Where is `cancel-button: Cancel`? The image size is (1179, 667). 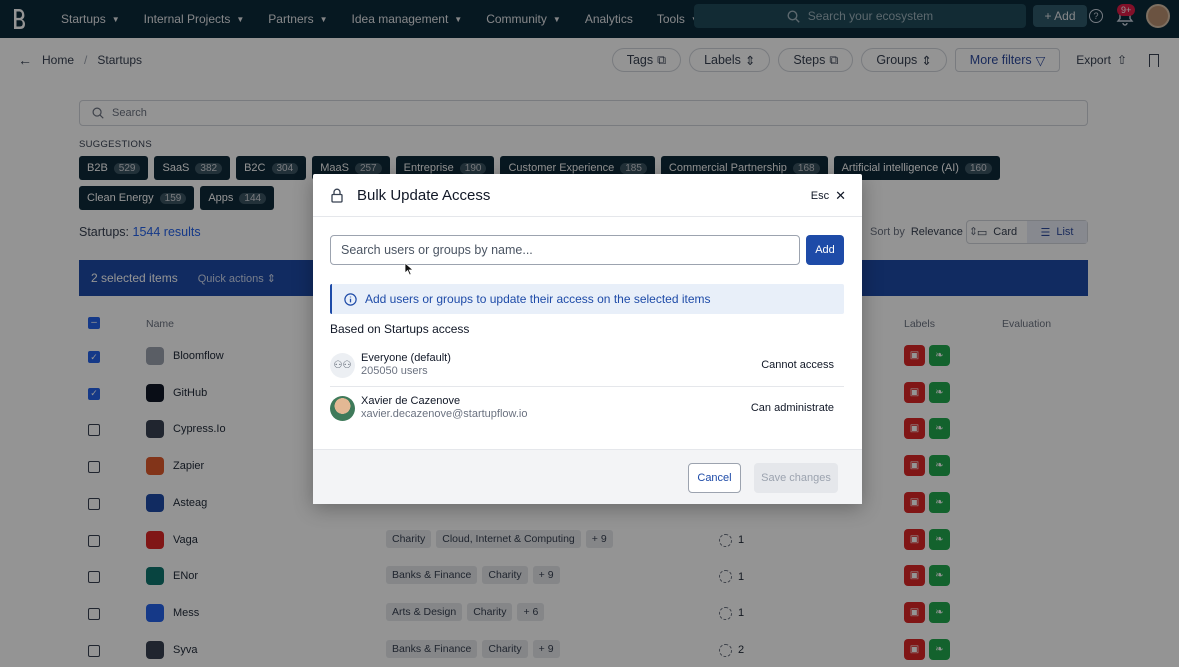 cancel-button: Cancel is located at coordinates (714, 478).